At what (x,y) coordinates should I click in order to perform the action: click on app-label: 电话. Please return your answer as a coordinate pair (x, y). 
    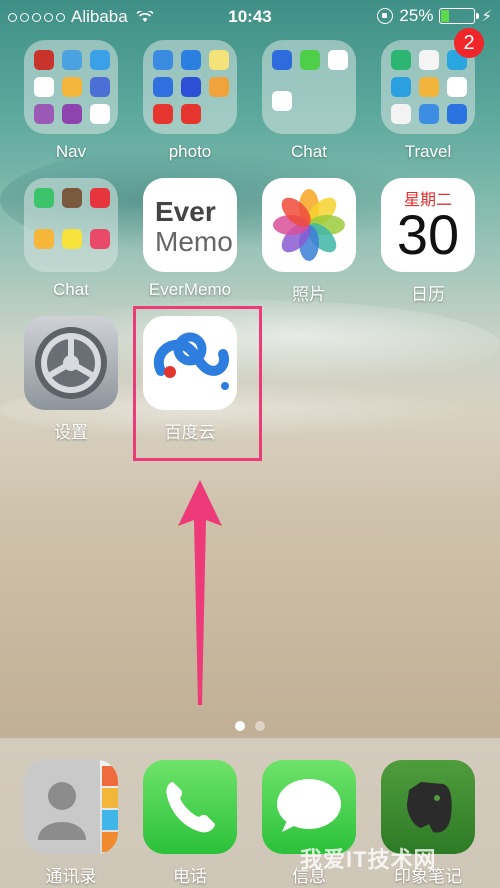
    Looking at the image, I should click on (190, 876).